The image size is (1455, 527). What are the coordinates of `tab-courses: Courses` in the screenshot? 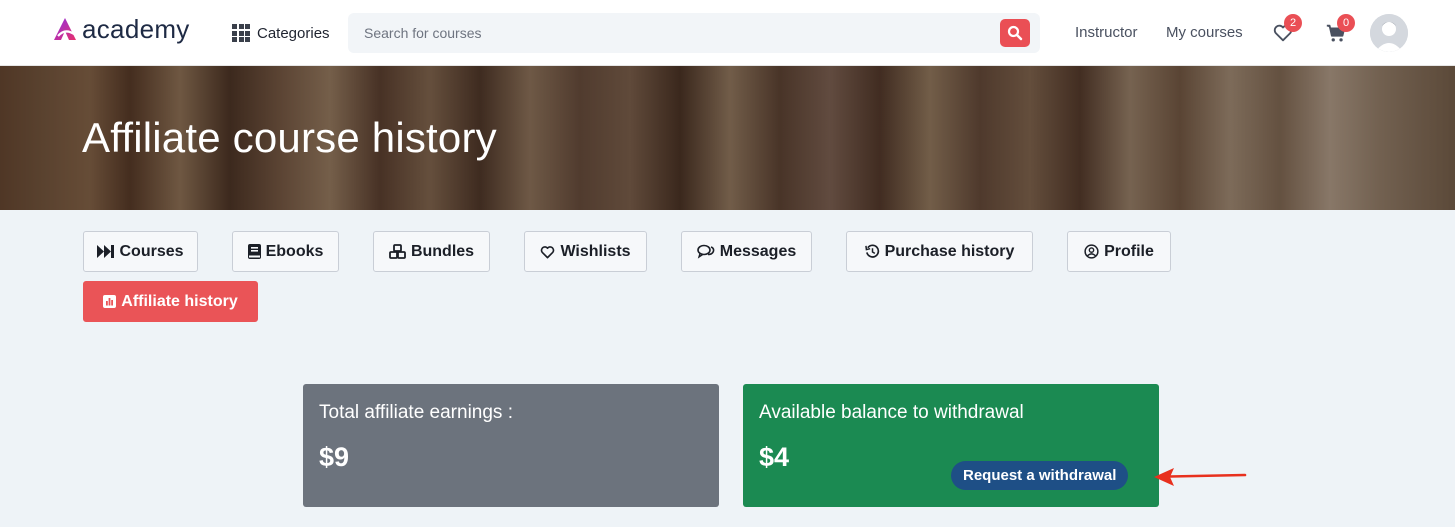 It's located at (140, 251).